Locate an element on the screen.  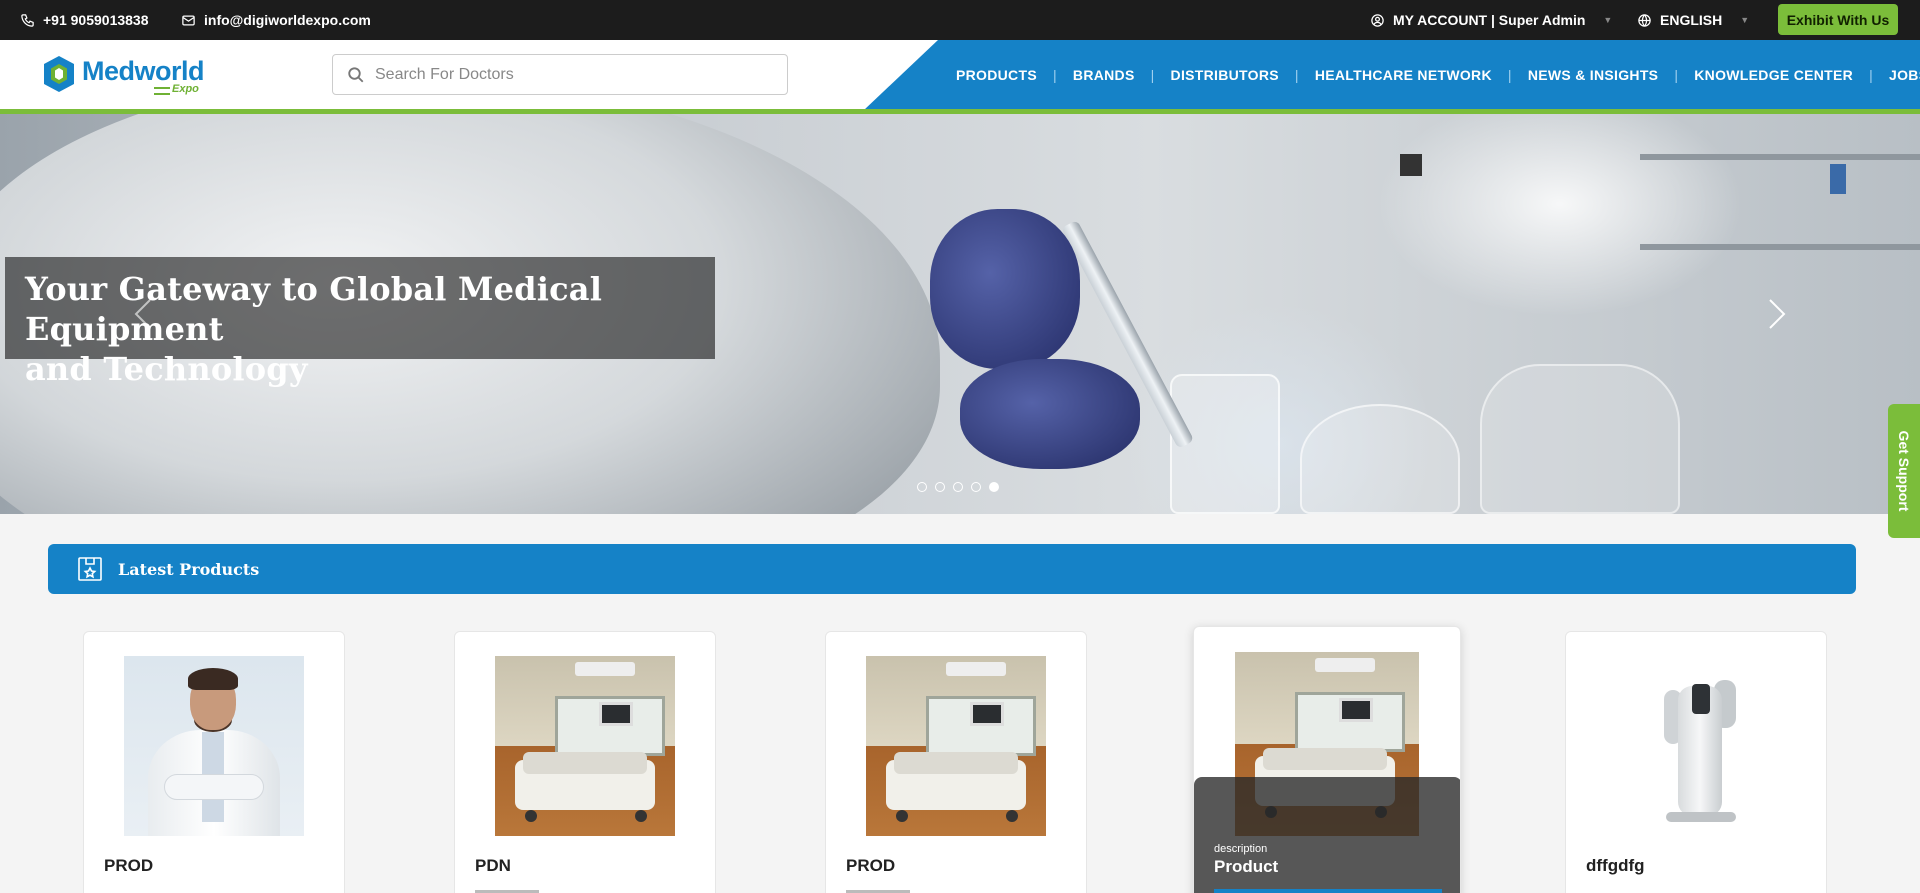
language-label: ENGLISH is located at coordinates (1691, 20).